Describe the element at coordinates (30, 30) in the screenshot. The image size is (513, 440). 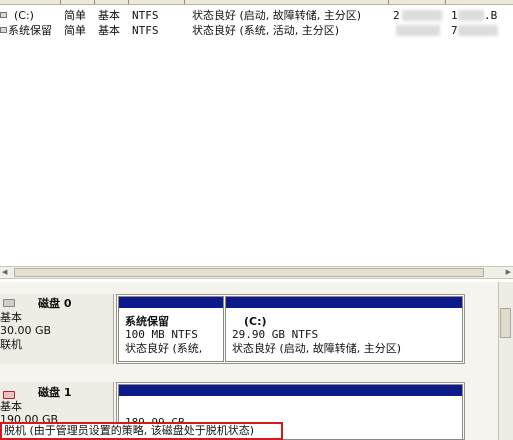
I see `volume-name: 系统保留` at that location.